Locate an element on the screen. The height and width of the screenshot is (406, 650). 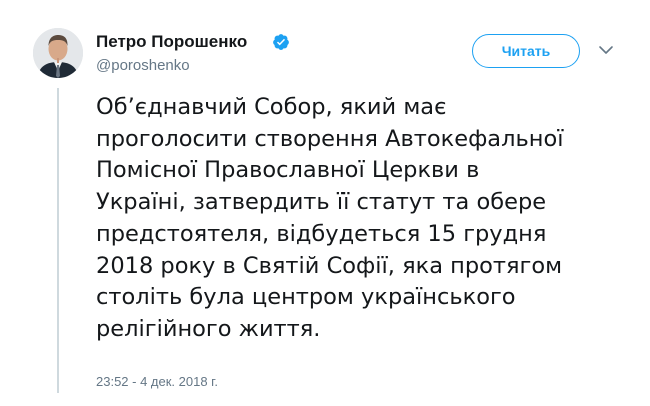
follow-button: Читать is located at coordinates (526, 51).